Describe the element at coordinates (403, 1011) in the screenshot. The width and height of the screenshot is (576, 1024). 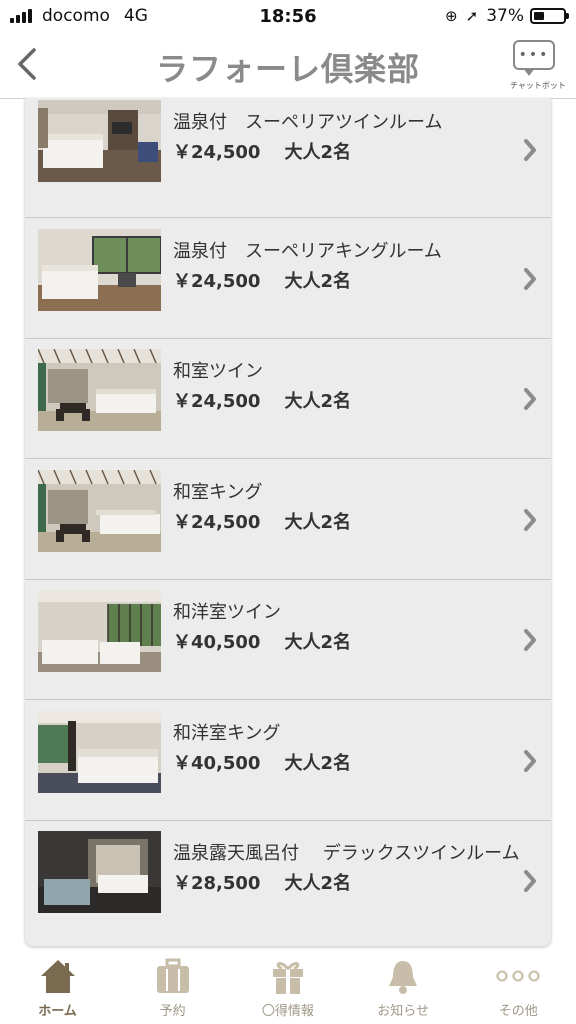
I see `tab-label: お知らせ` at that location.